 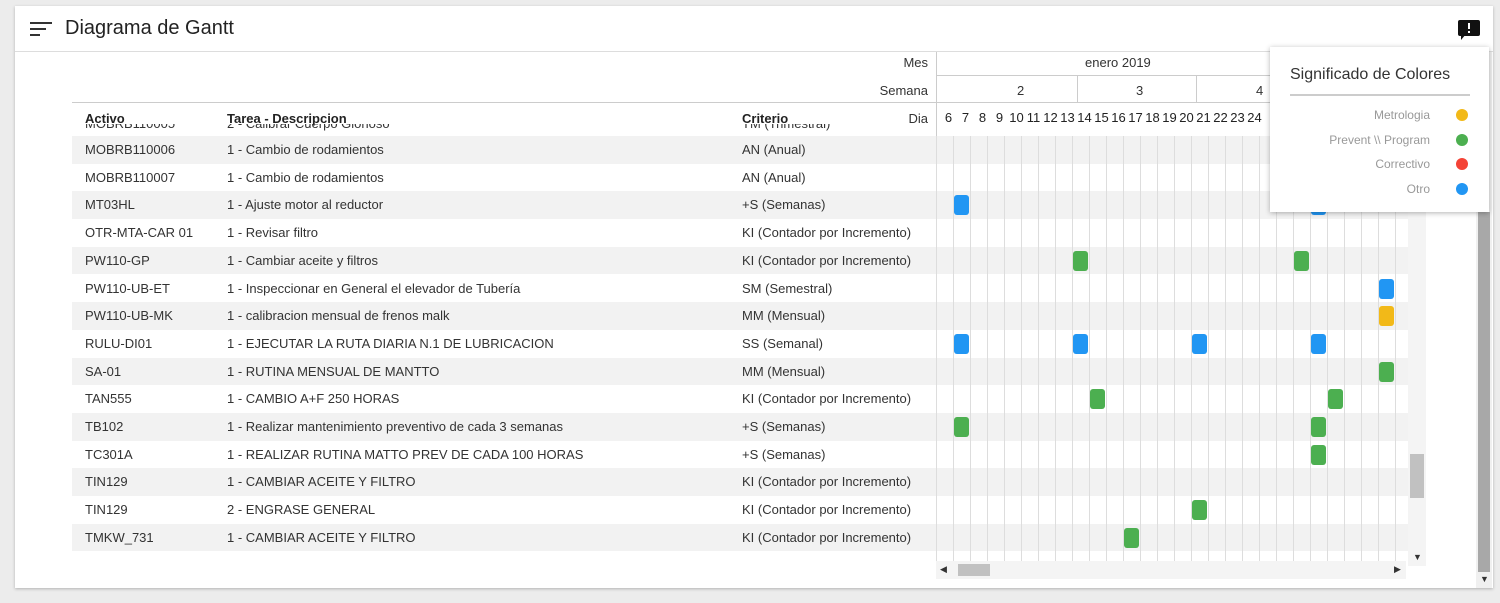 What do you see at coordinates (943, 569) in the screenshot?
I see `scroll-left-arrow: ◀` at bounding box center [943, 569].